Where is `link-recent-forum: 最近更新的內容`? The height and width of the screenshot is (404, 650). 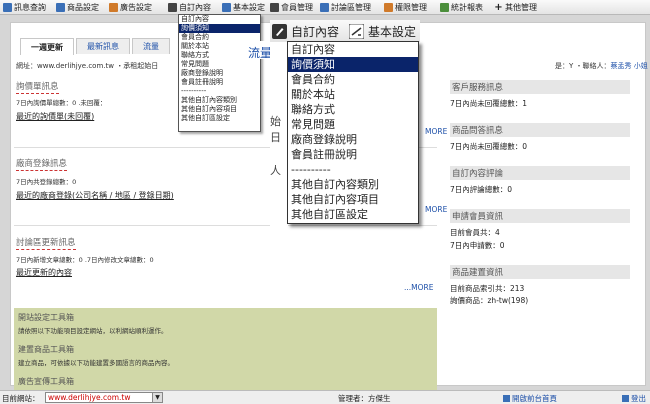 link-recent-forum: 最近更新的內容 is located at coordinates (44, 272).